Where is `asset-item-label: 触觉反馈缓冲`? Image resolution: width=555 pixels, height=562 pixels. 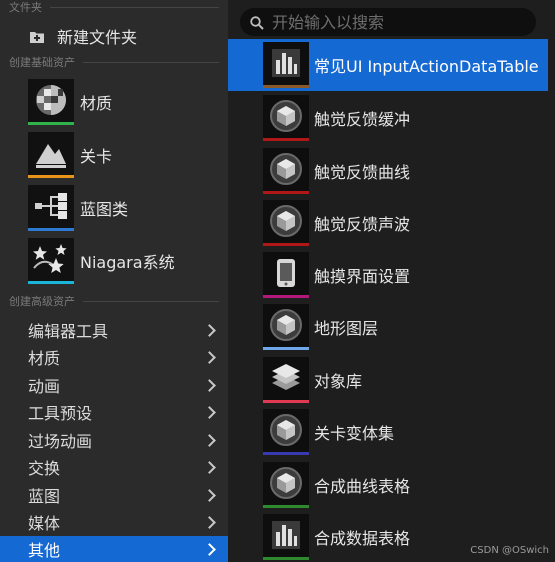 asset-item-label: 触觉反馈缓冲 is located at coordinates (362, 119).